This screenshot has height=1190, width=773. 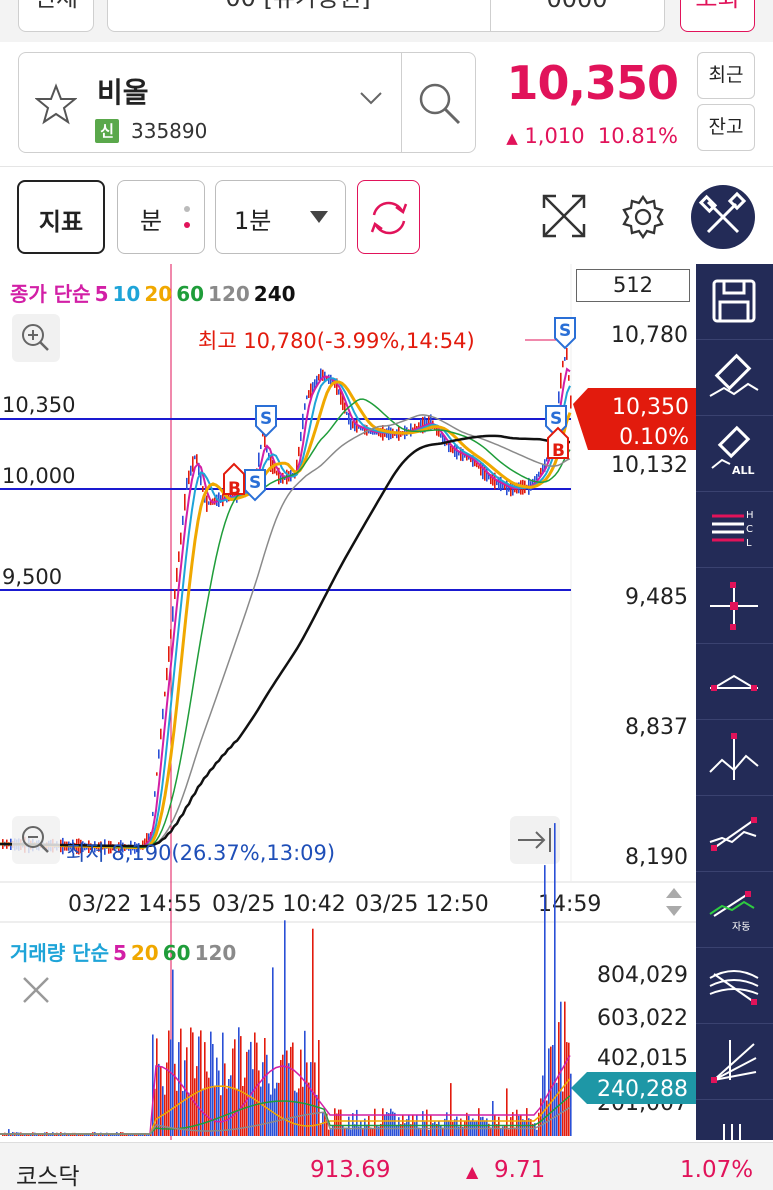 I want to click on favorite-star-icon, so click(x=56, y=104).